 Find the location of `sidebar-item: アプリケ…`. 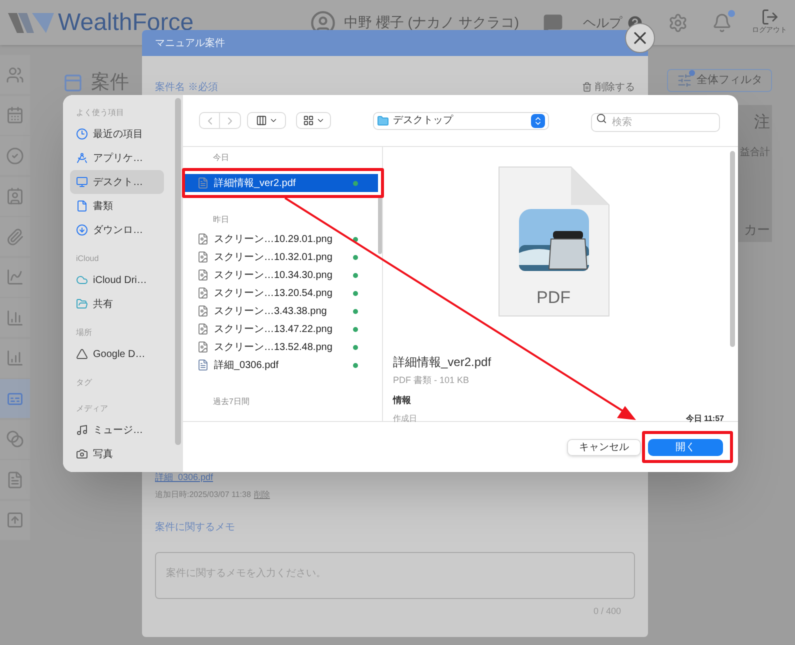

sidebar-item: アプリケ… is located at coordinates (117, 158).